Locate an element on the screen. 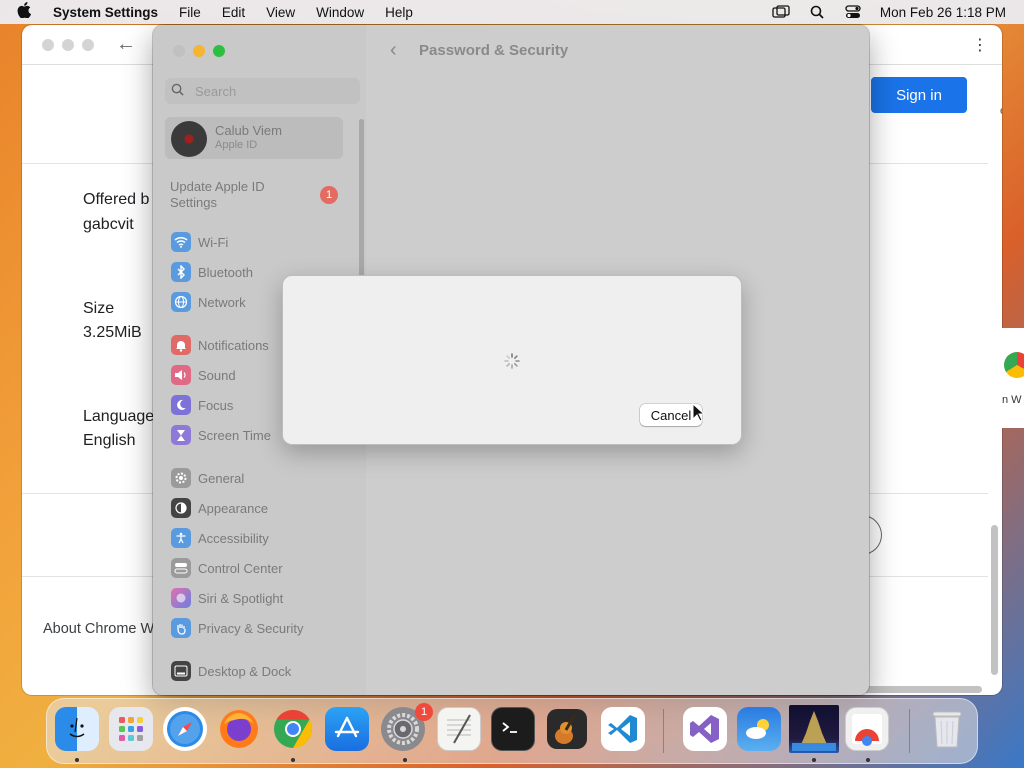 This screenshot has width=1024, height=768. language-value: English is located at coordinates (109, 440).